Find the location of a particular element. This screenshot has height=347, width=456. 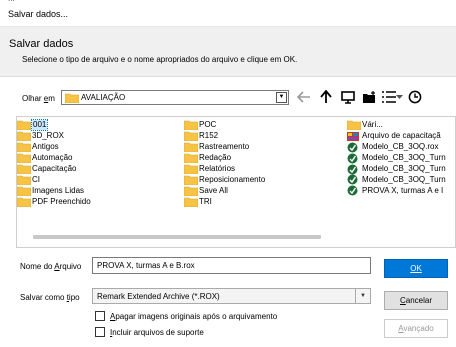

file-list-item: Rastreamento is located at coordinates (224, 147).